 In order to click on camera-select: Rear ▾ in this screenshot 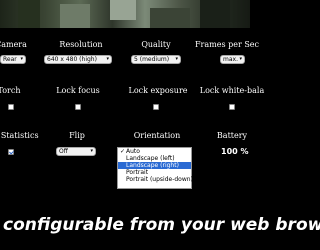, I will do `click(13, 59)`.